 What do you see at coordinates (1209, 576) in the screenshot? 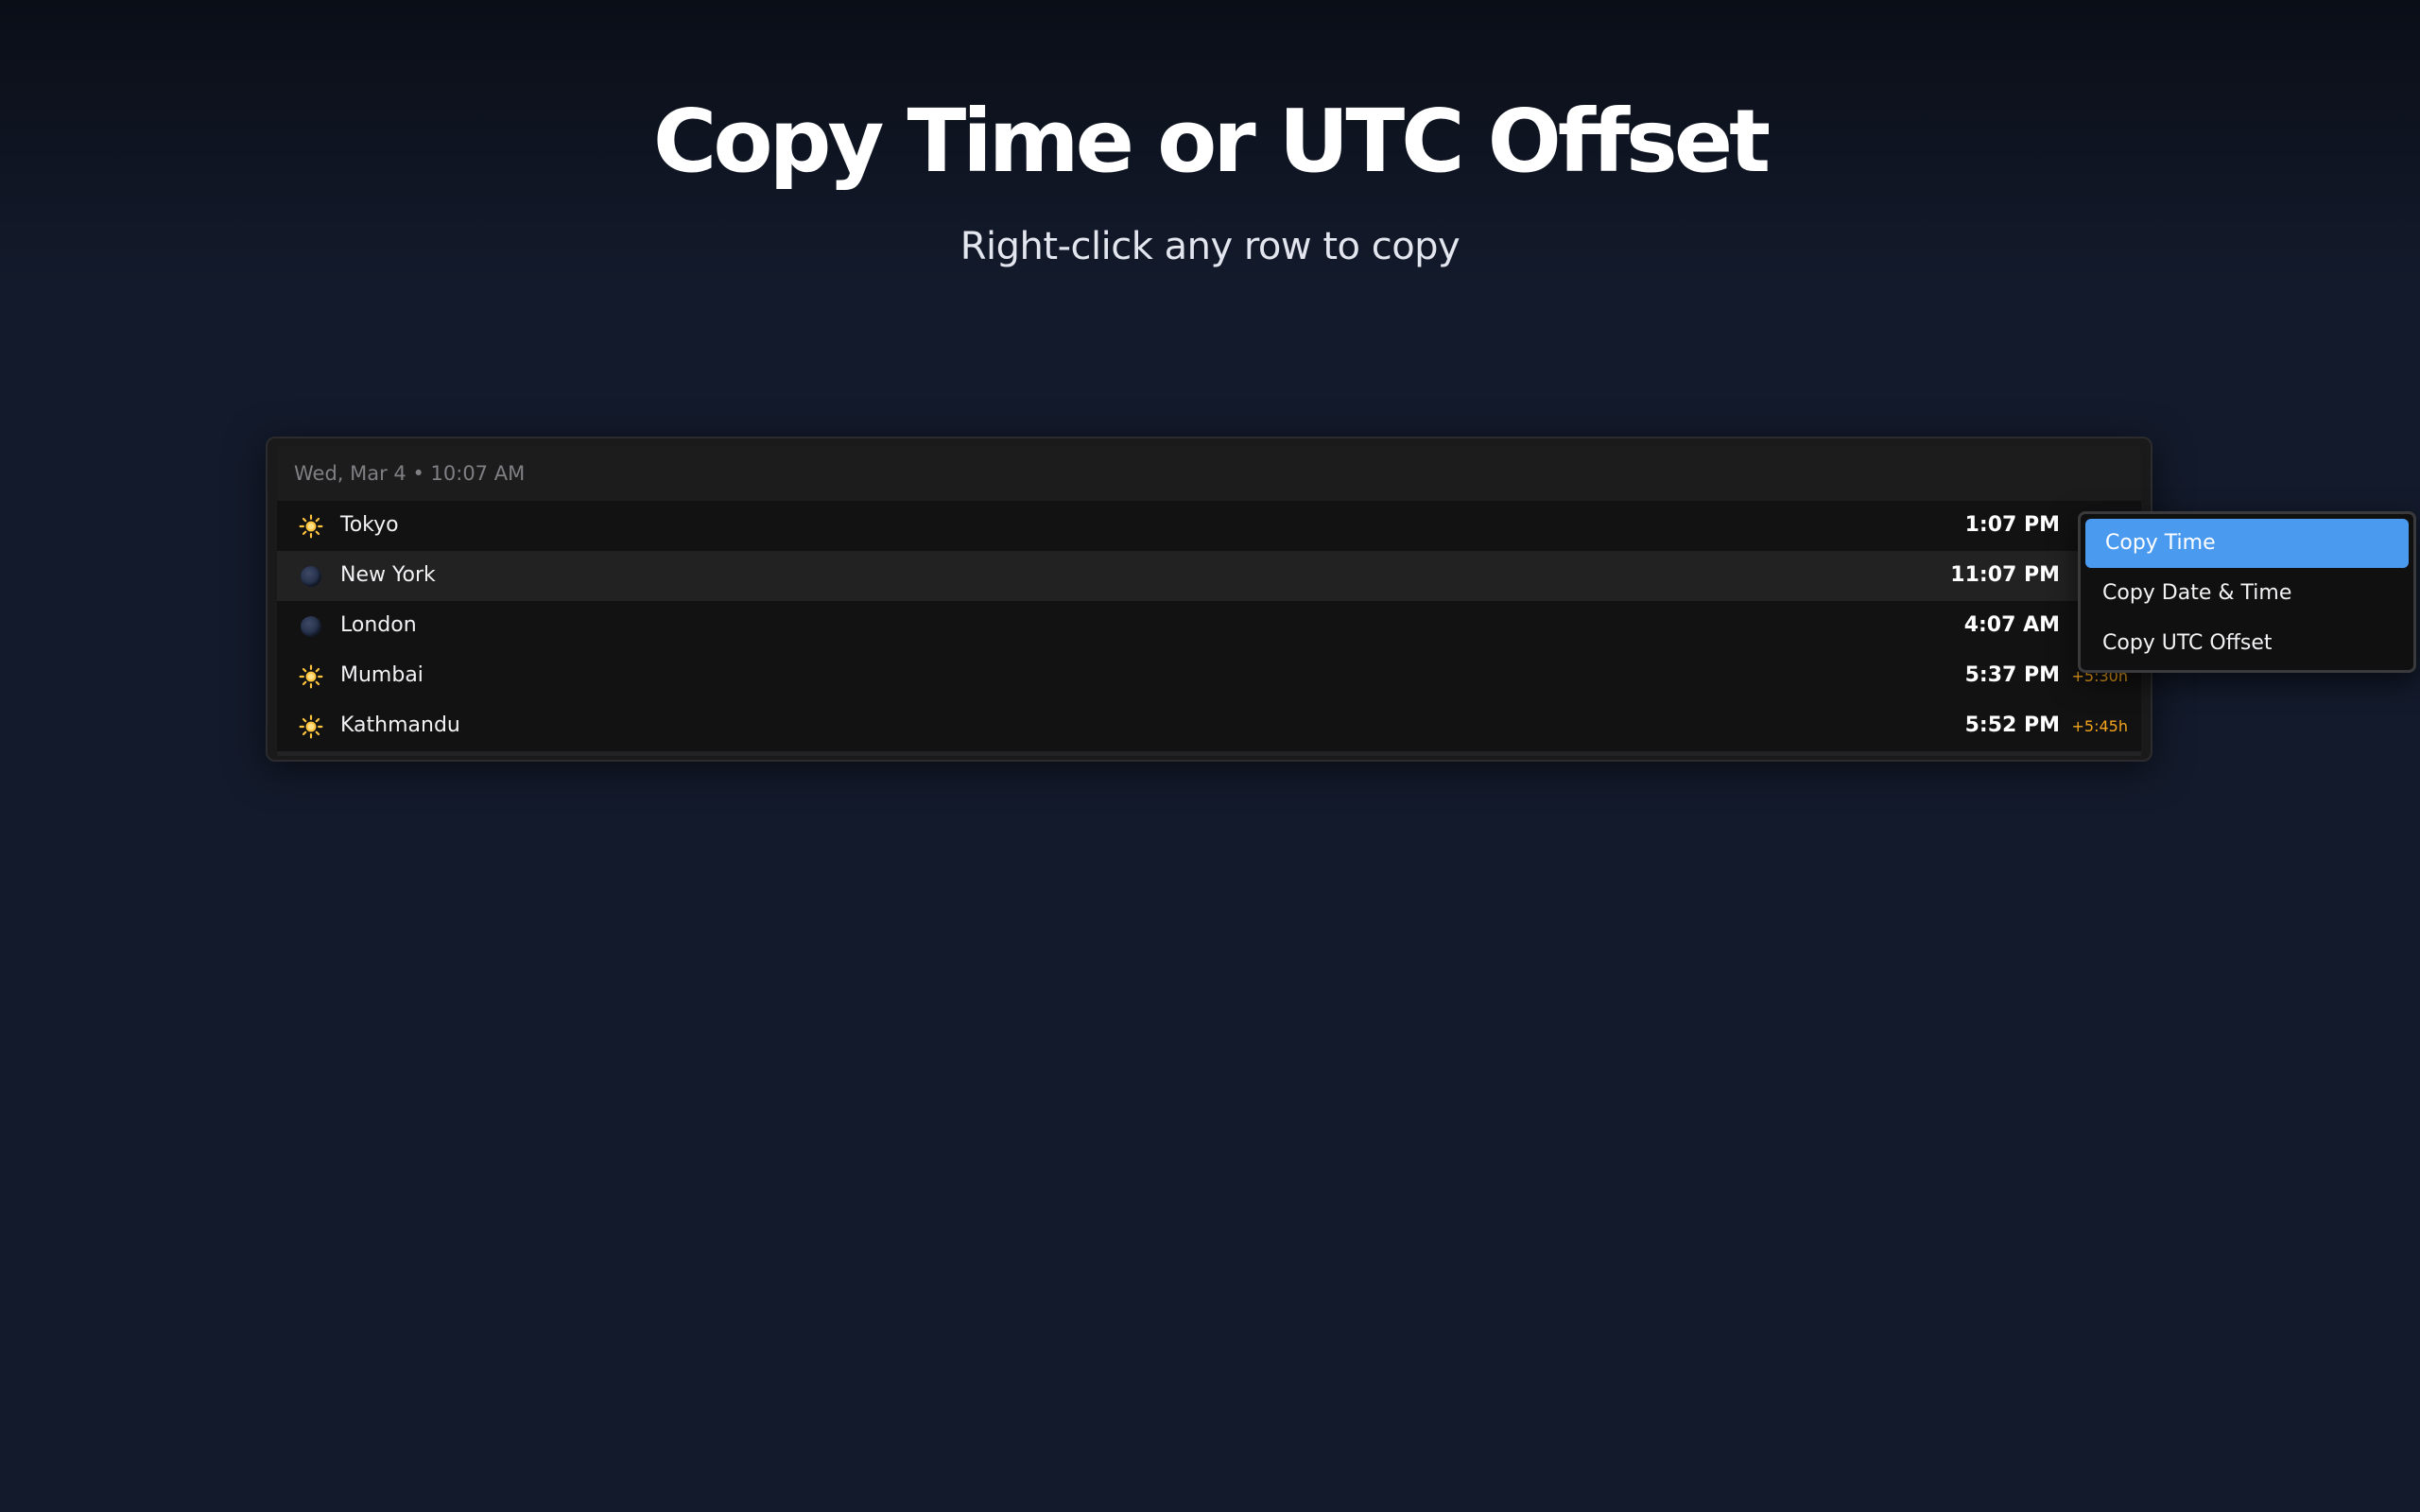
I see `city-row-new-york: New York 11:07 PM` at bounding box center [1209, 576].